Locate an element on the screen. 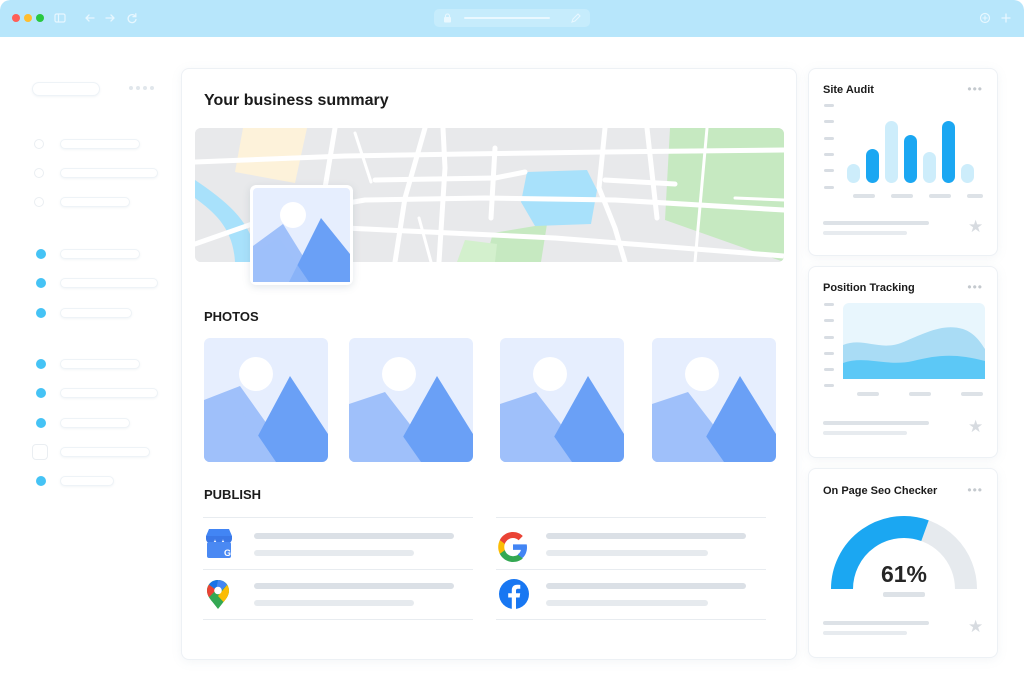  address-bar is located at coordinates (512, 18).